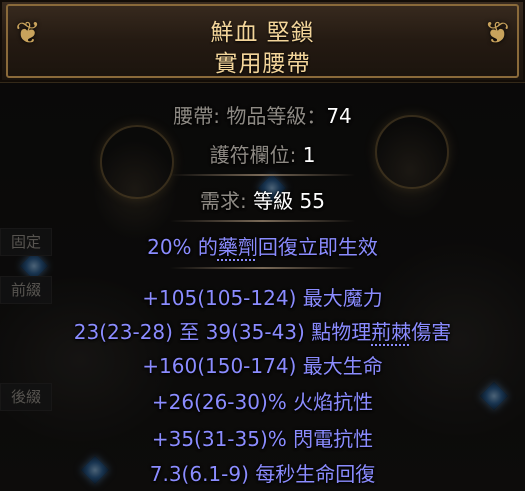  I want to click on implicit-prefix: 20% 的, so click(182, 247).